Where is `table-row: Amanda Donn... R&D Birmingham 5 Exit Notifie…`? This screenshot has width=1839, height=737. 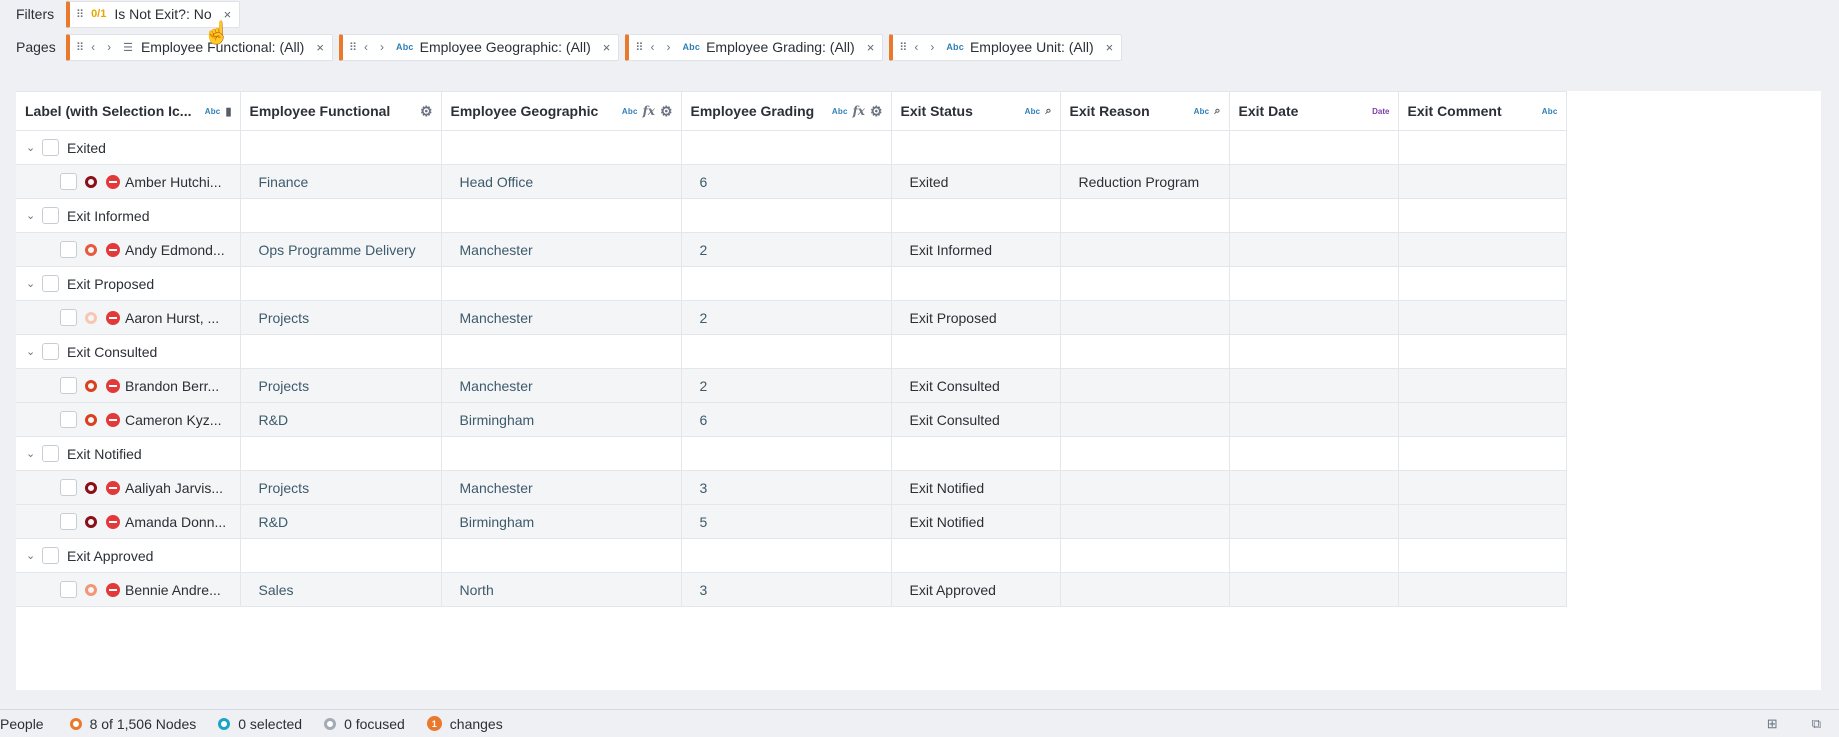
table-row: Amanda Donn... R&D Birmingham 5 Exit Notifie… is located at coordinates (791, 521).